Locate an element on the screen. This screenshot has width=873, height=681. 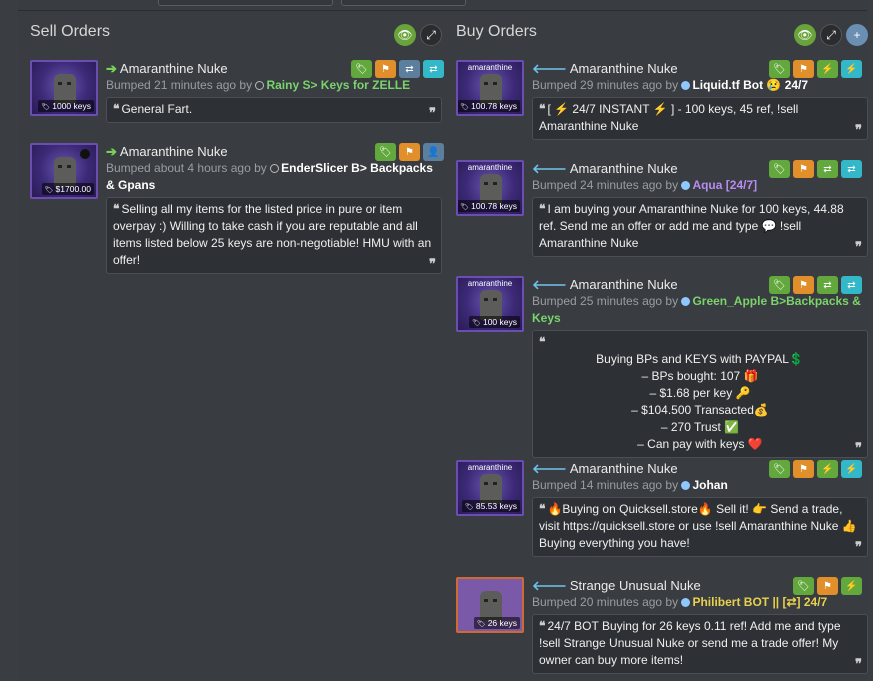
listing-message: ❝ General Fart. ❞ is located at coordinates (274, 110).